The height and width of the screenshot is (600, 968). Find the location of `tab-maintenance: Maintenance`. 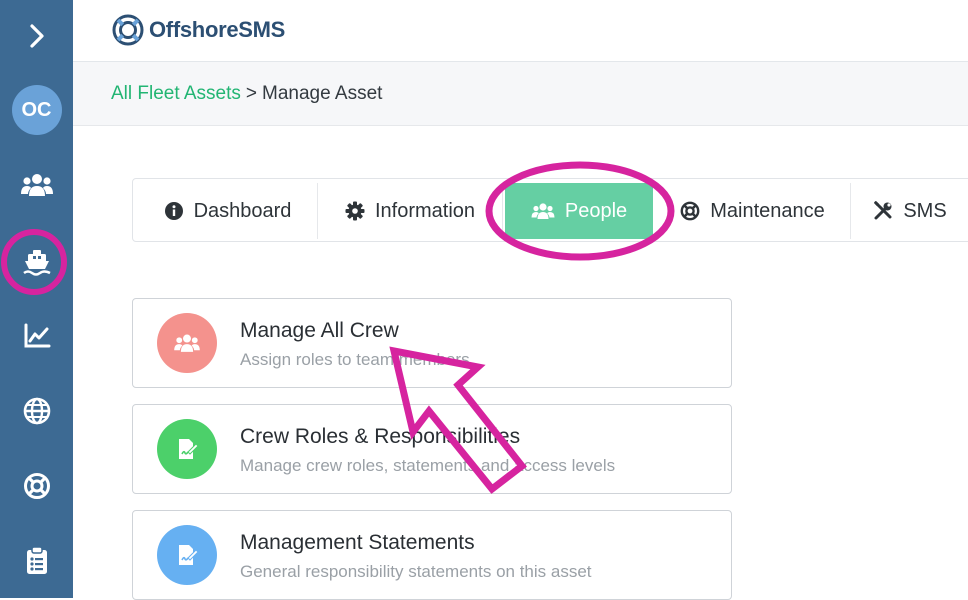

tab-maintenance: Maintenance is located at coordinates (753, 211).